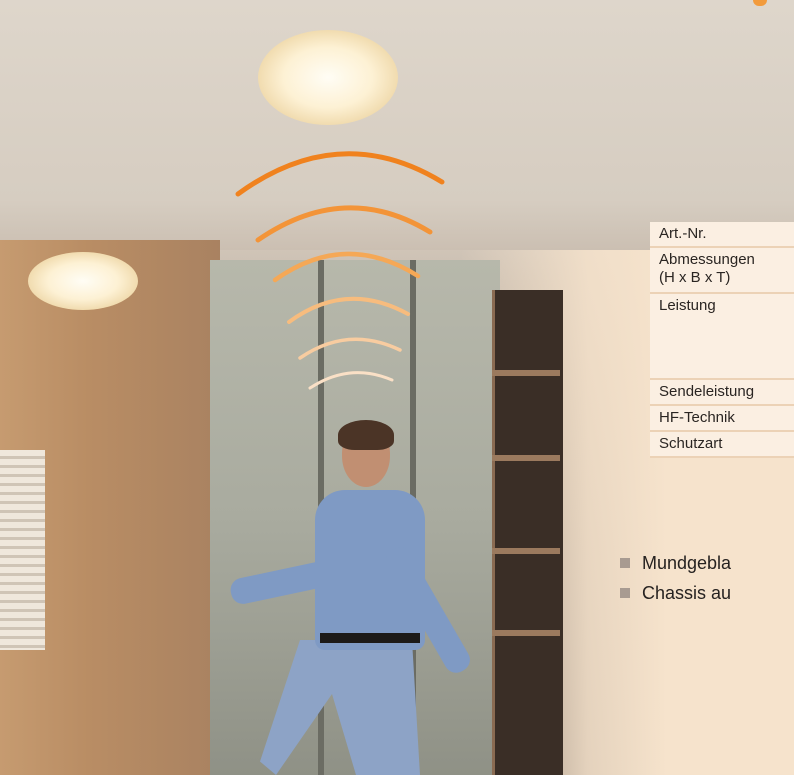 The image size is (794, 775). Describe the element at coordinates (366, 435) in the screenshot. I see `person-hair` at that location.